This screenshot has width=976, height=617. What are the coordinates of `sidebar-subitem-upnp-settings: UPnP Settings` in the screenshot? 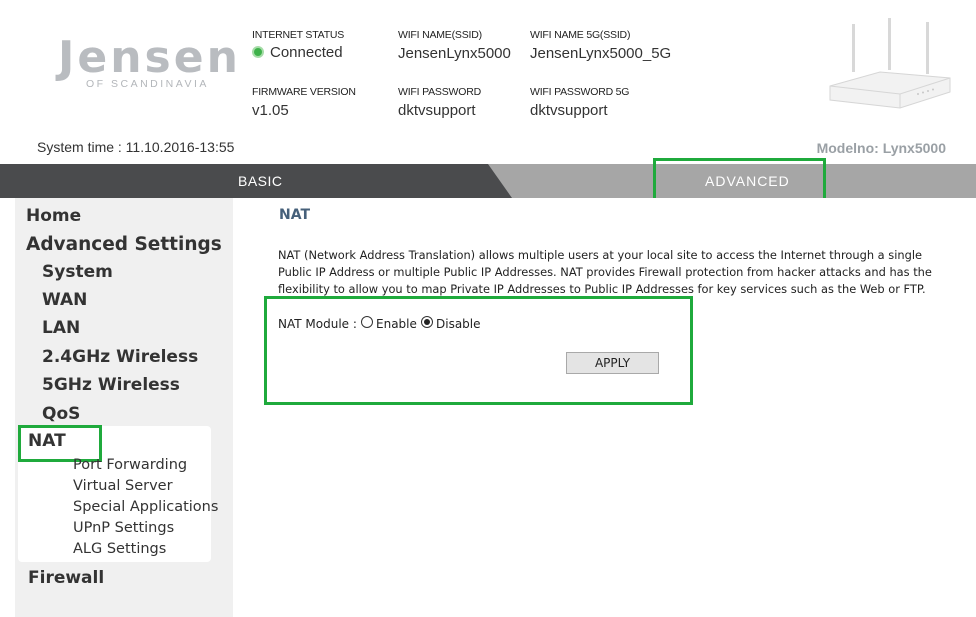 It's located at (123, 528).